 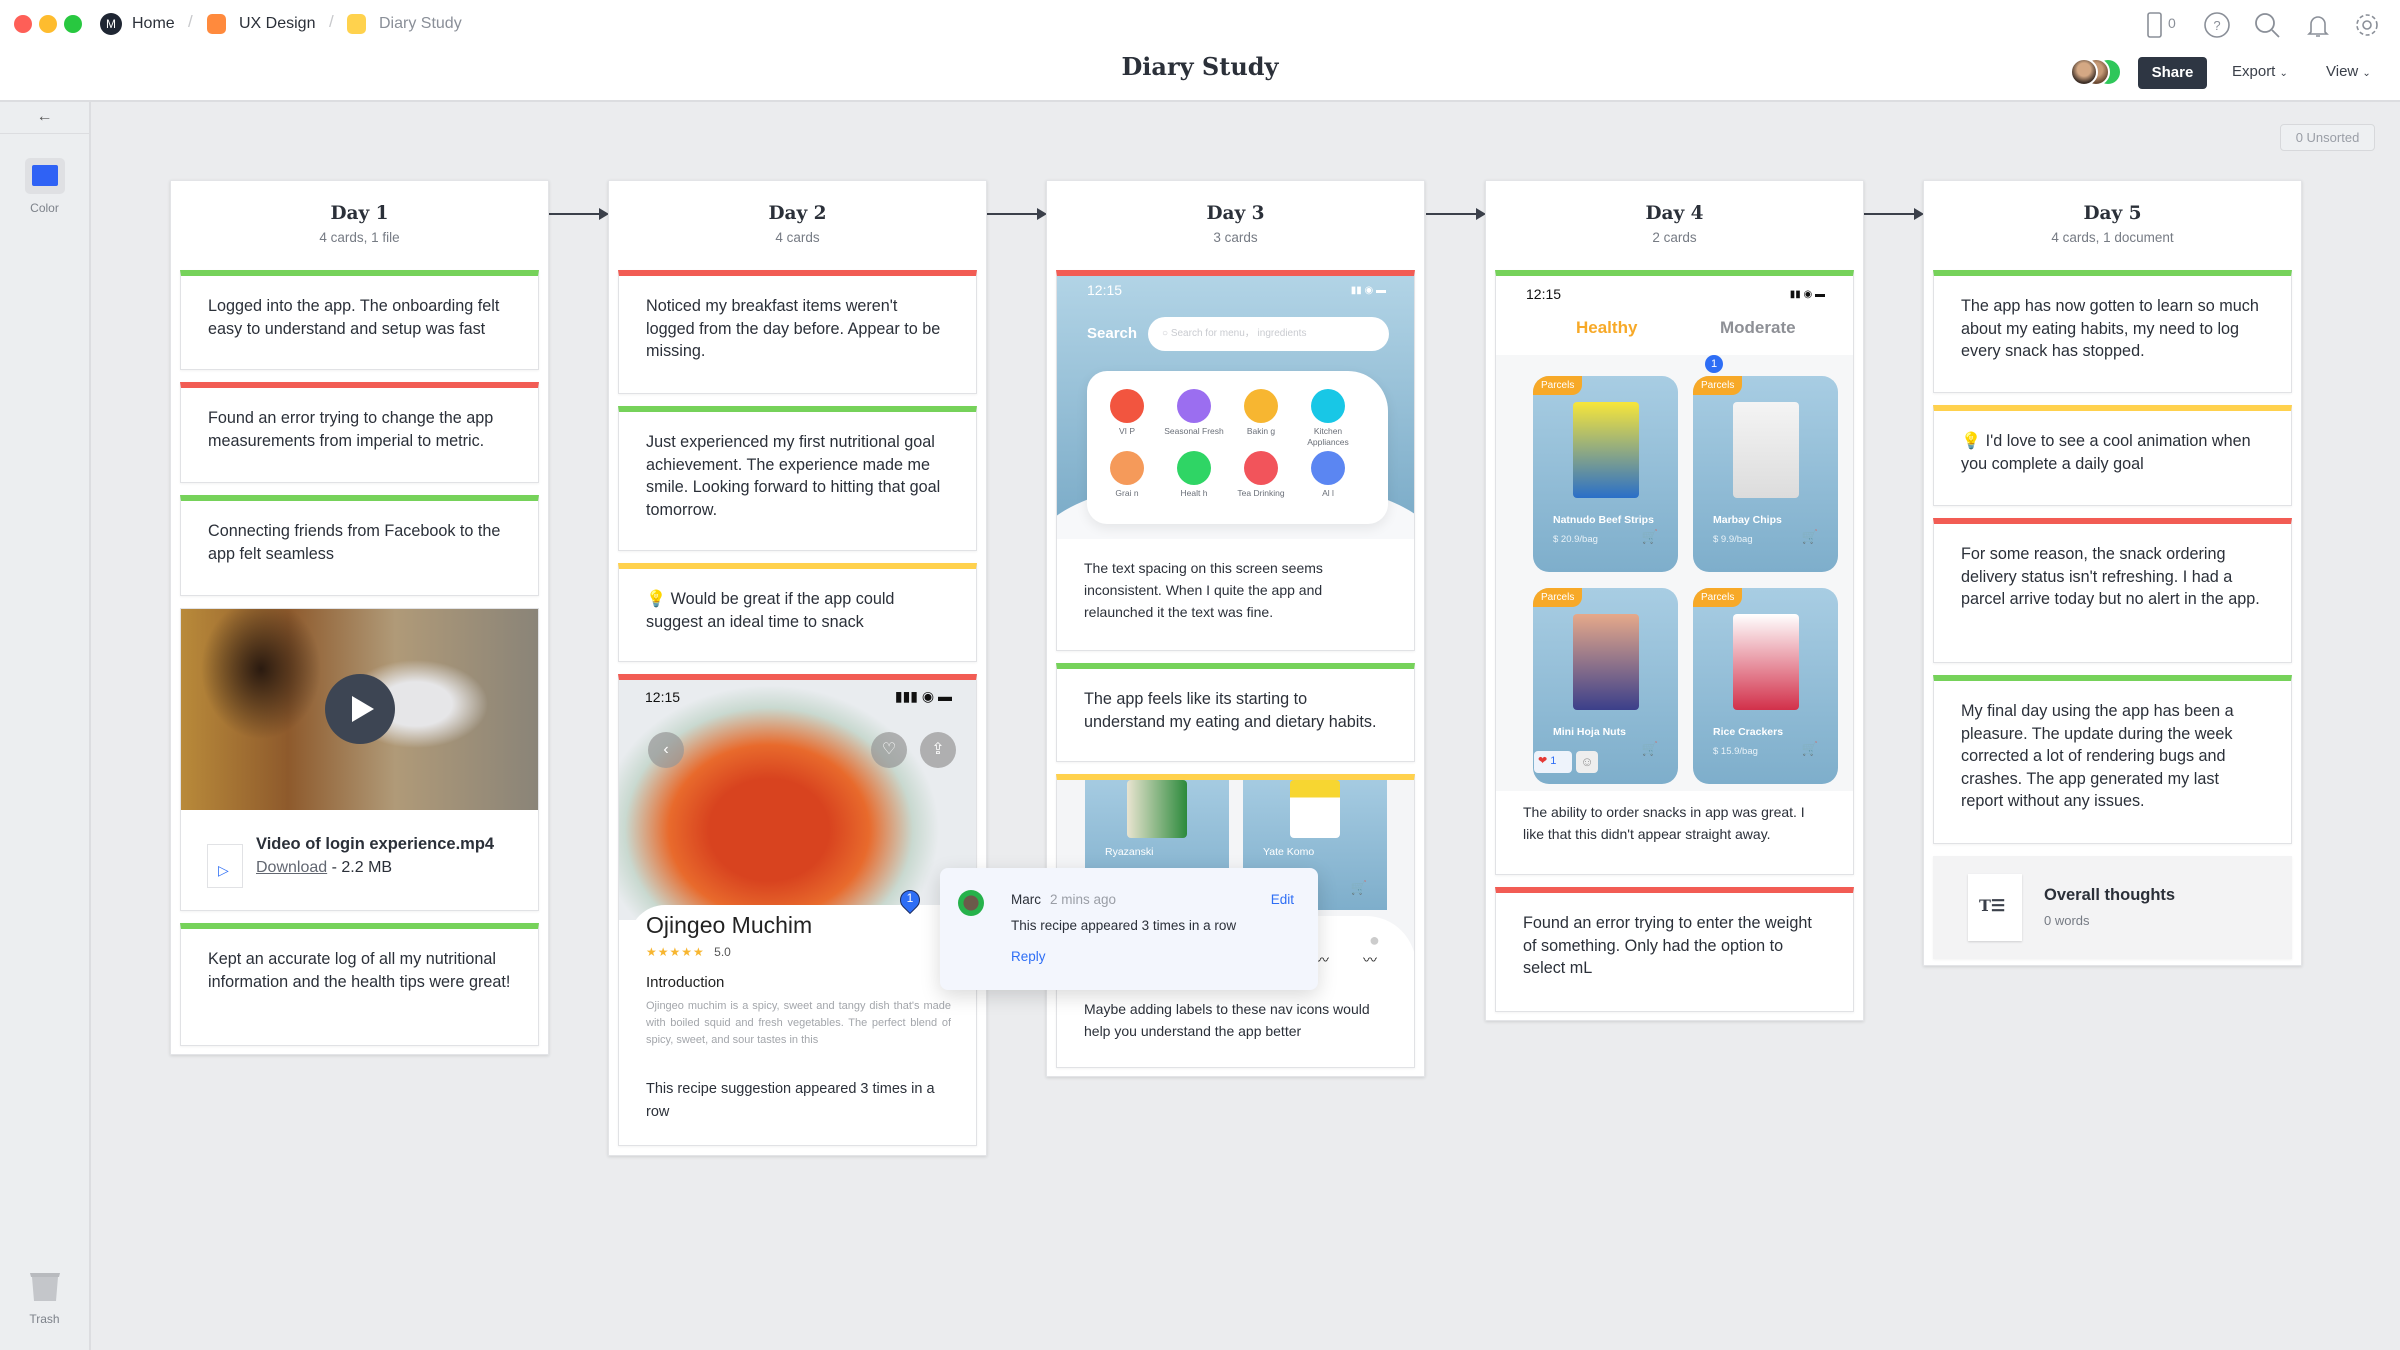 I want to click on share-button: Share, so click(x=2172, y=73).